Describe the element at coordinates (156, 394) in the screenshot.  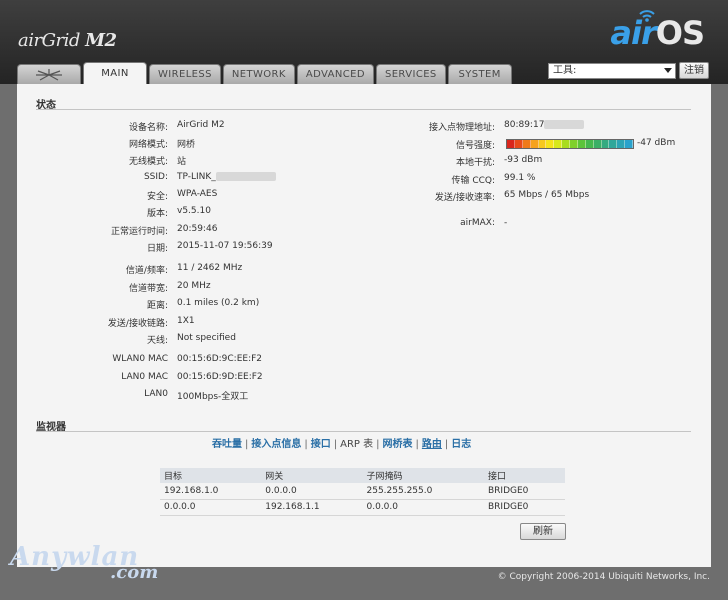
I see `status-label: LAN0` at that location.